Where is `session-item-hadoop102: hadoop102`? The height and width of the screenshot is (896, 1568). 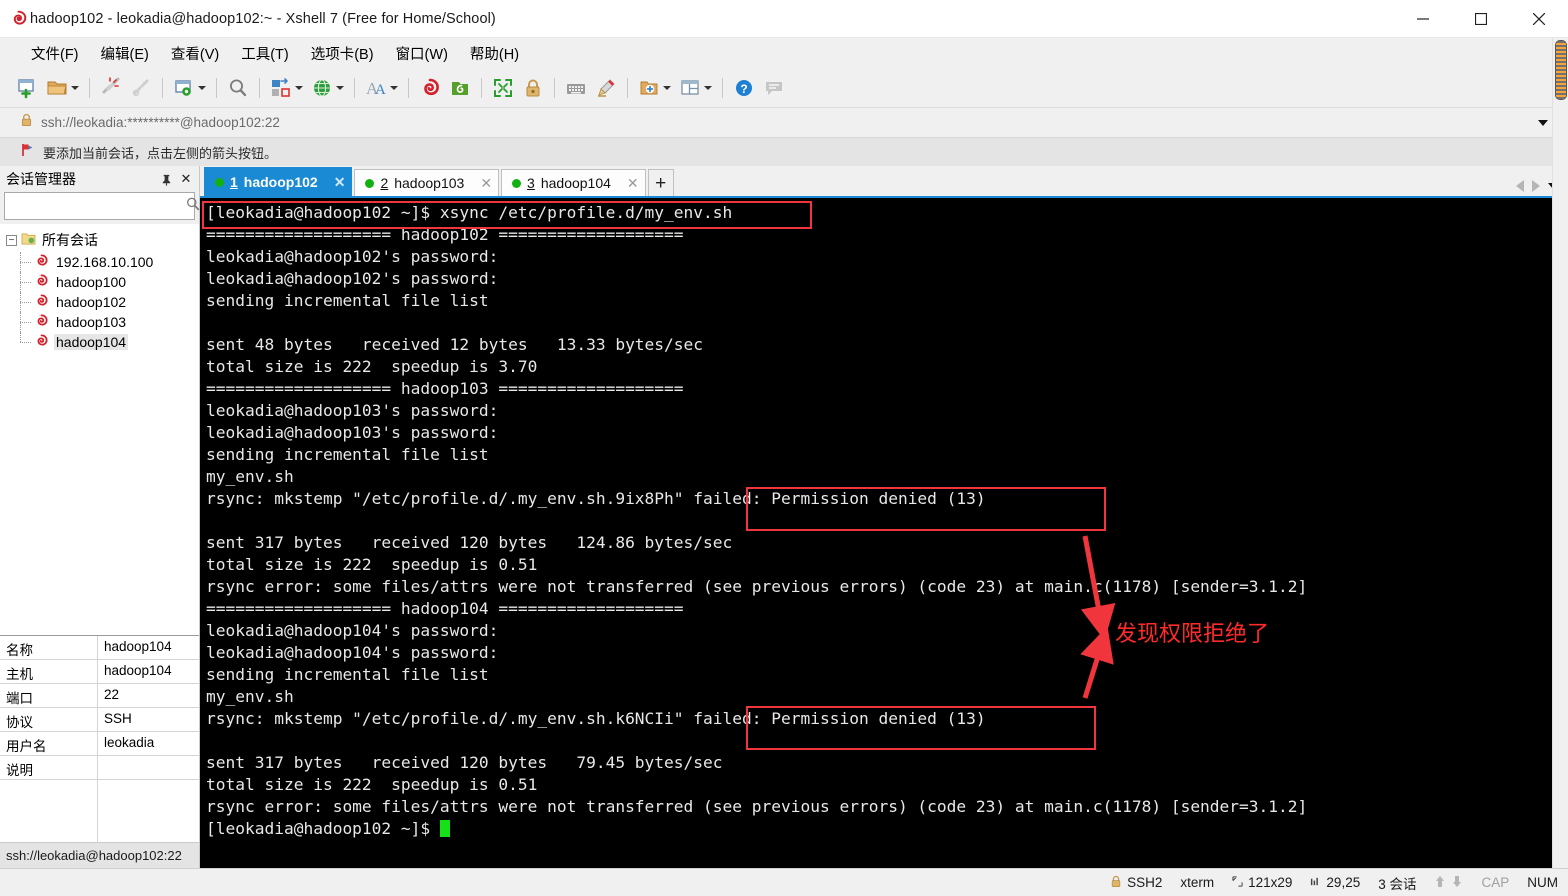 session-item-hadoop102: hadoop102 is located at coordinates (109, 302).